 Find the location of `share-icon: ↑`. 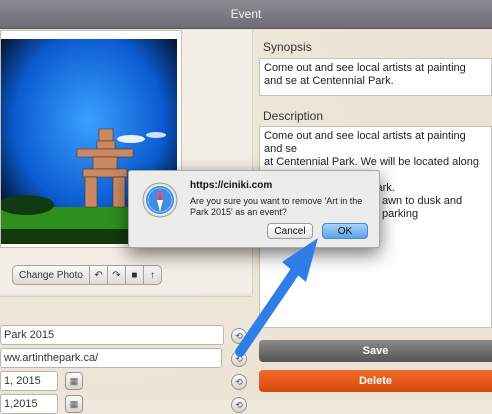

share-icon: ↑ is located at coordinates (152, 275).